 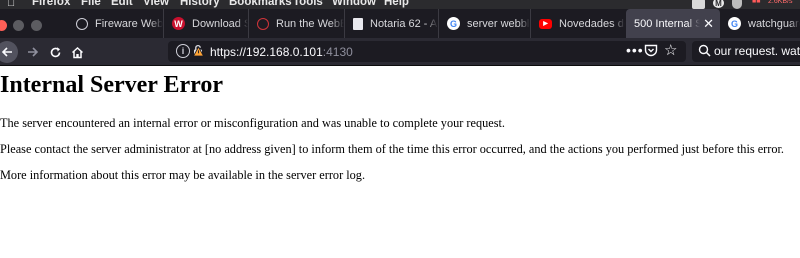 I want to click on insecure-lock-icon, so click(x=198, y=53).